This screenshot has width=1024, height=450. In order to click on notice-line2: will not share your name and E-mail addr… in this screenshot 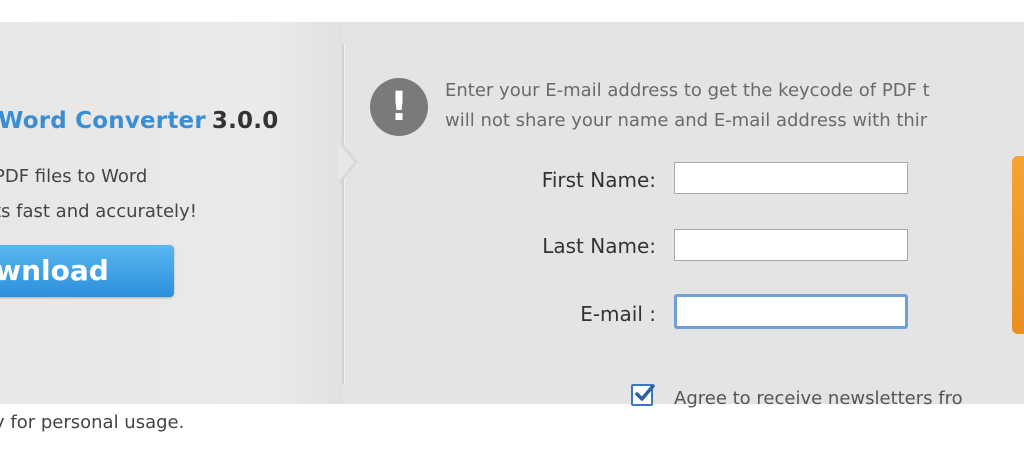, I will do `click(686, 120)`.